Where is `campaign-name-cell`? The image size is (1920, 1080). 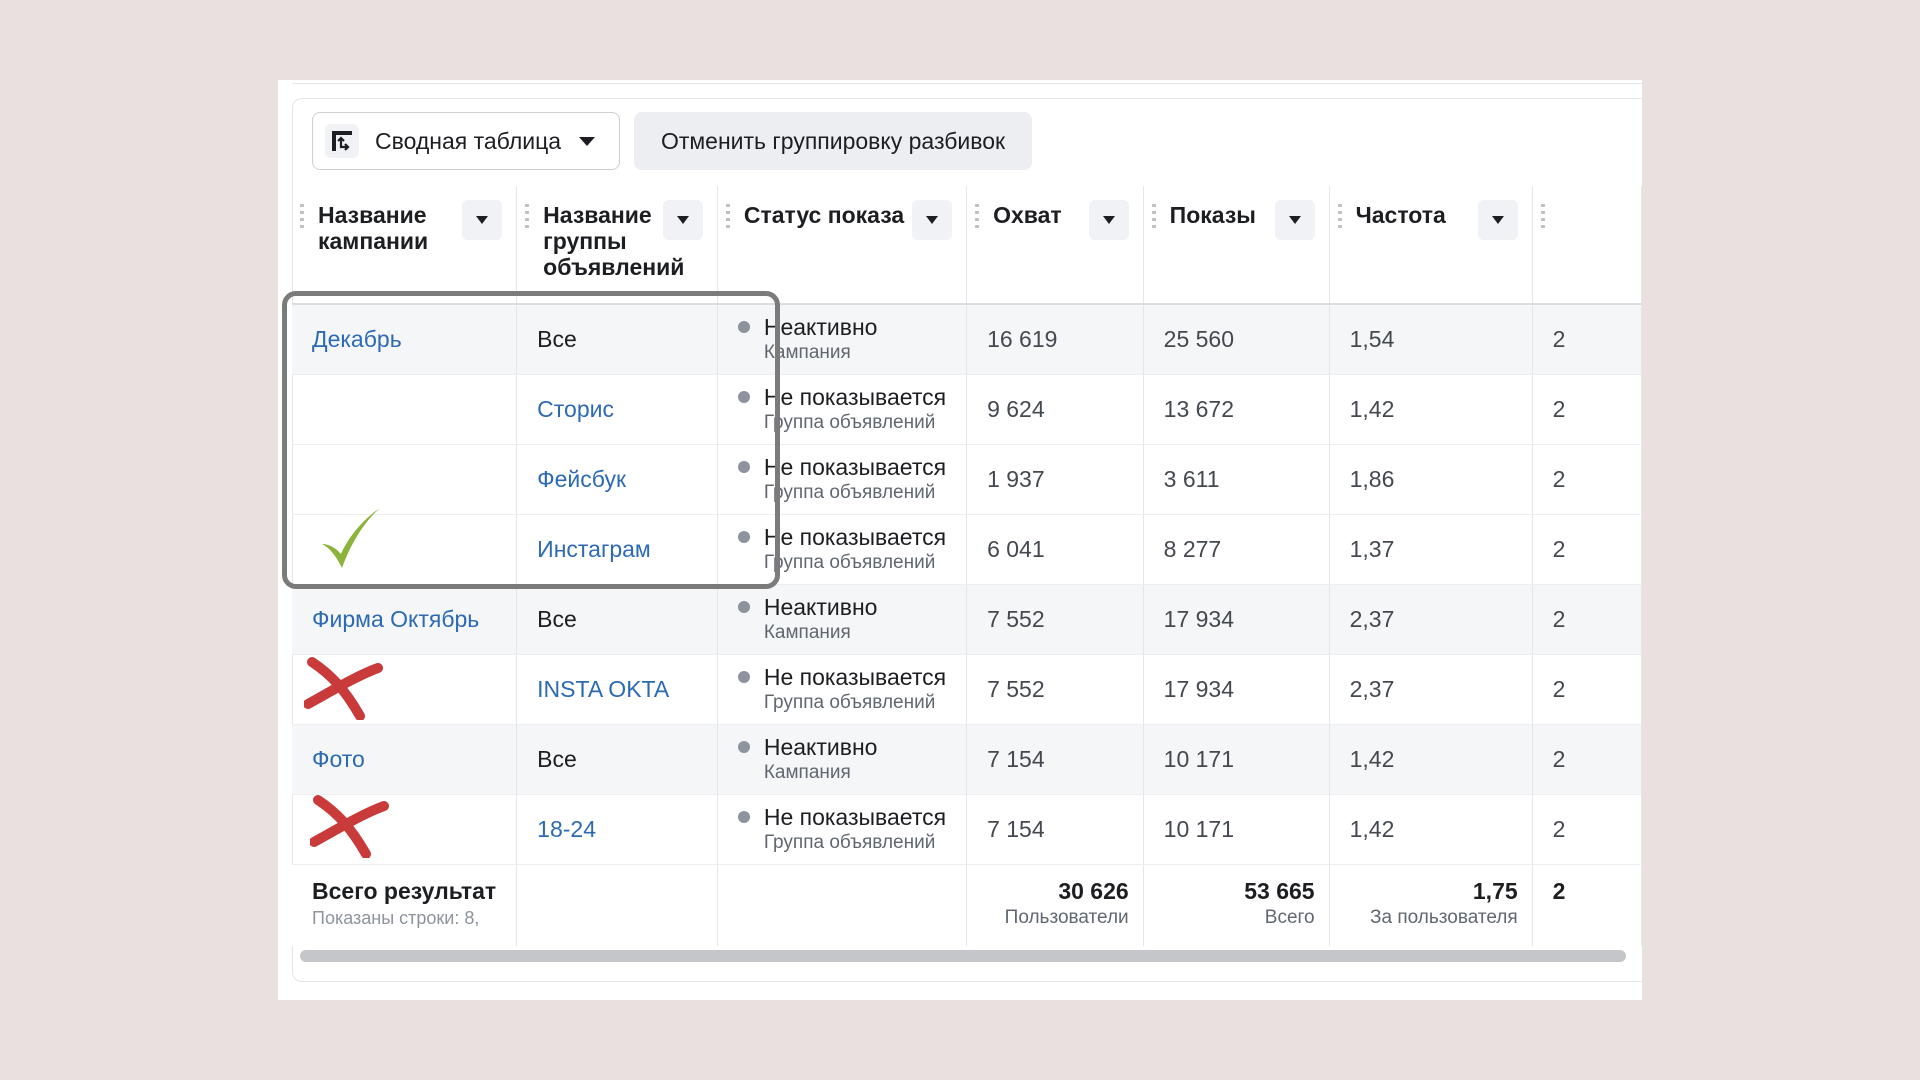 campaign-name-cell is located at coordinates (405, 479).